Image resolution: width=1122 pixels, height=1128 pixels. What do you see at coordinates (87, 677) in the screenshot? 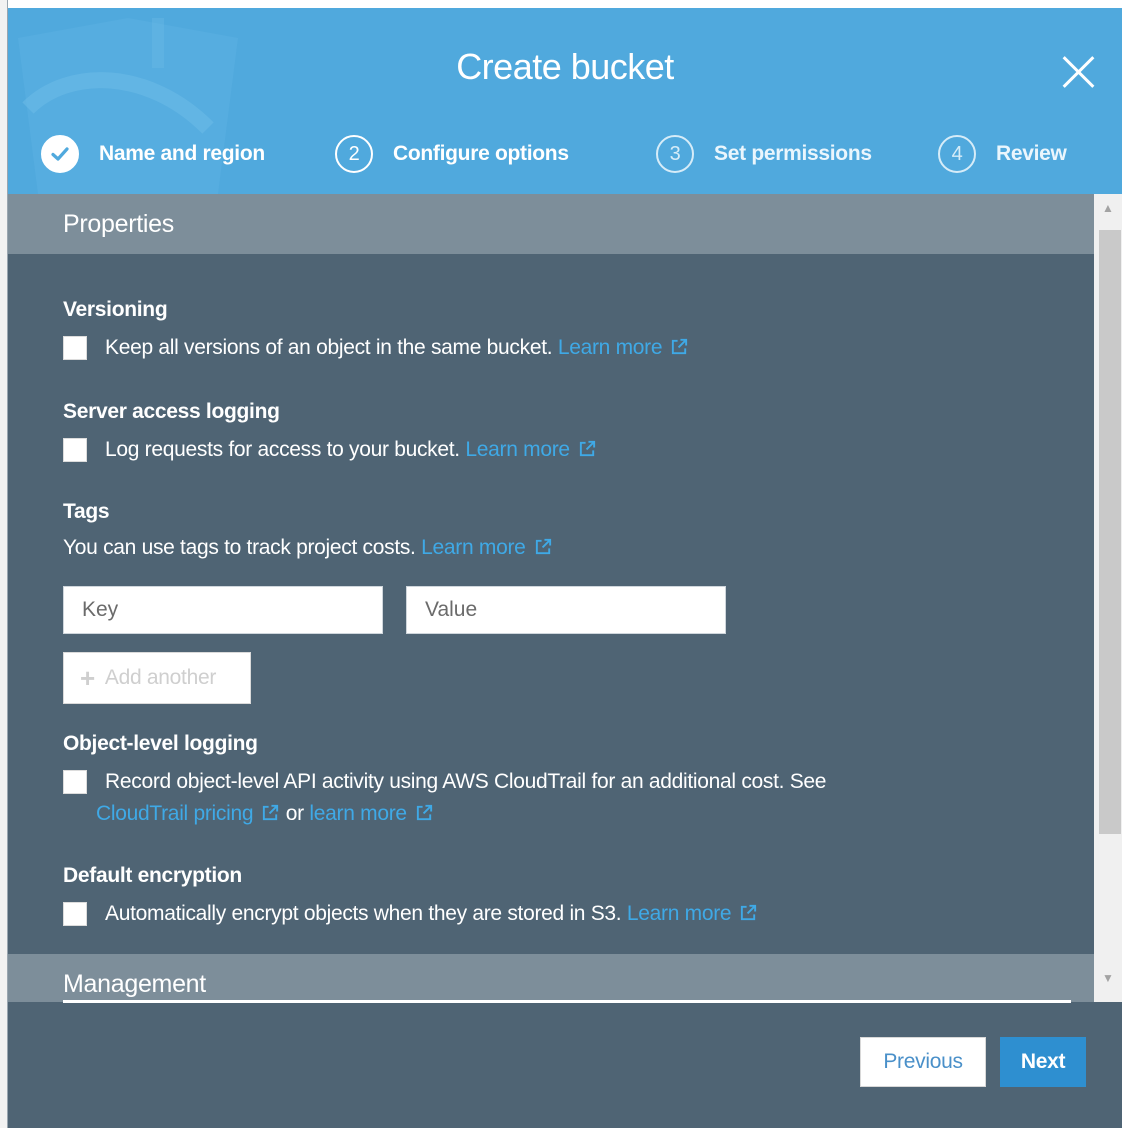
I see `plus-icon: +` at bounding box center [87, 677].